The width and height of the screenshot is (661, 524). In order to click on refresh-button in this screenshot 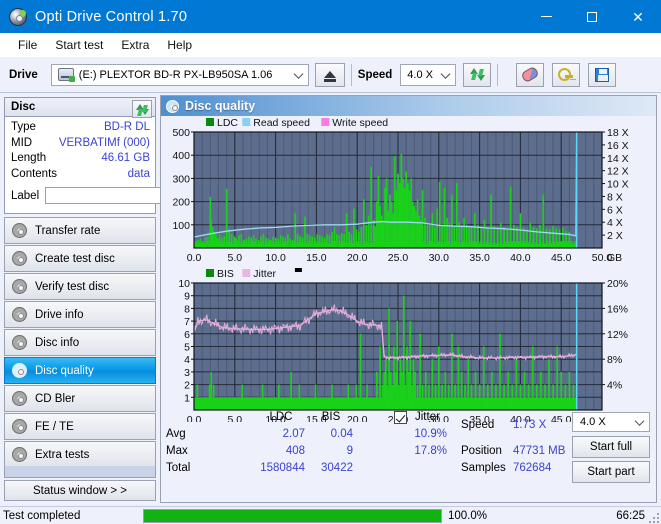, I will do `click(477, 74)`.